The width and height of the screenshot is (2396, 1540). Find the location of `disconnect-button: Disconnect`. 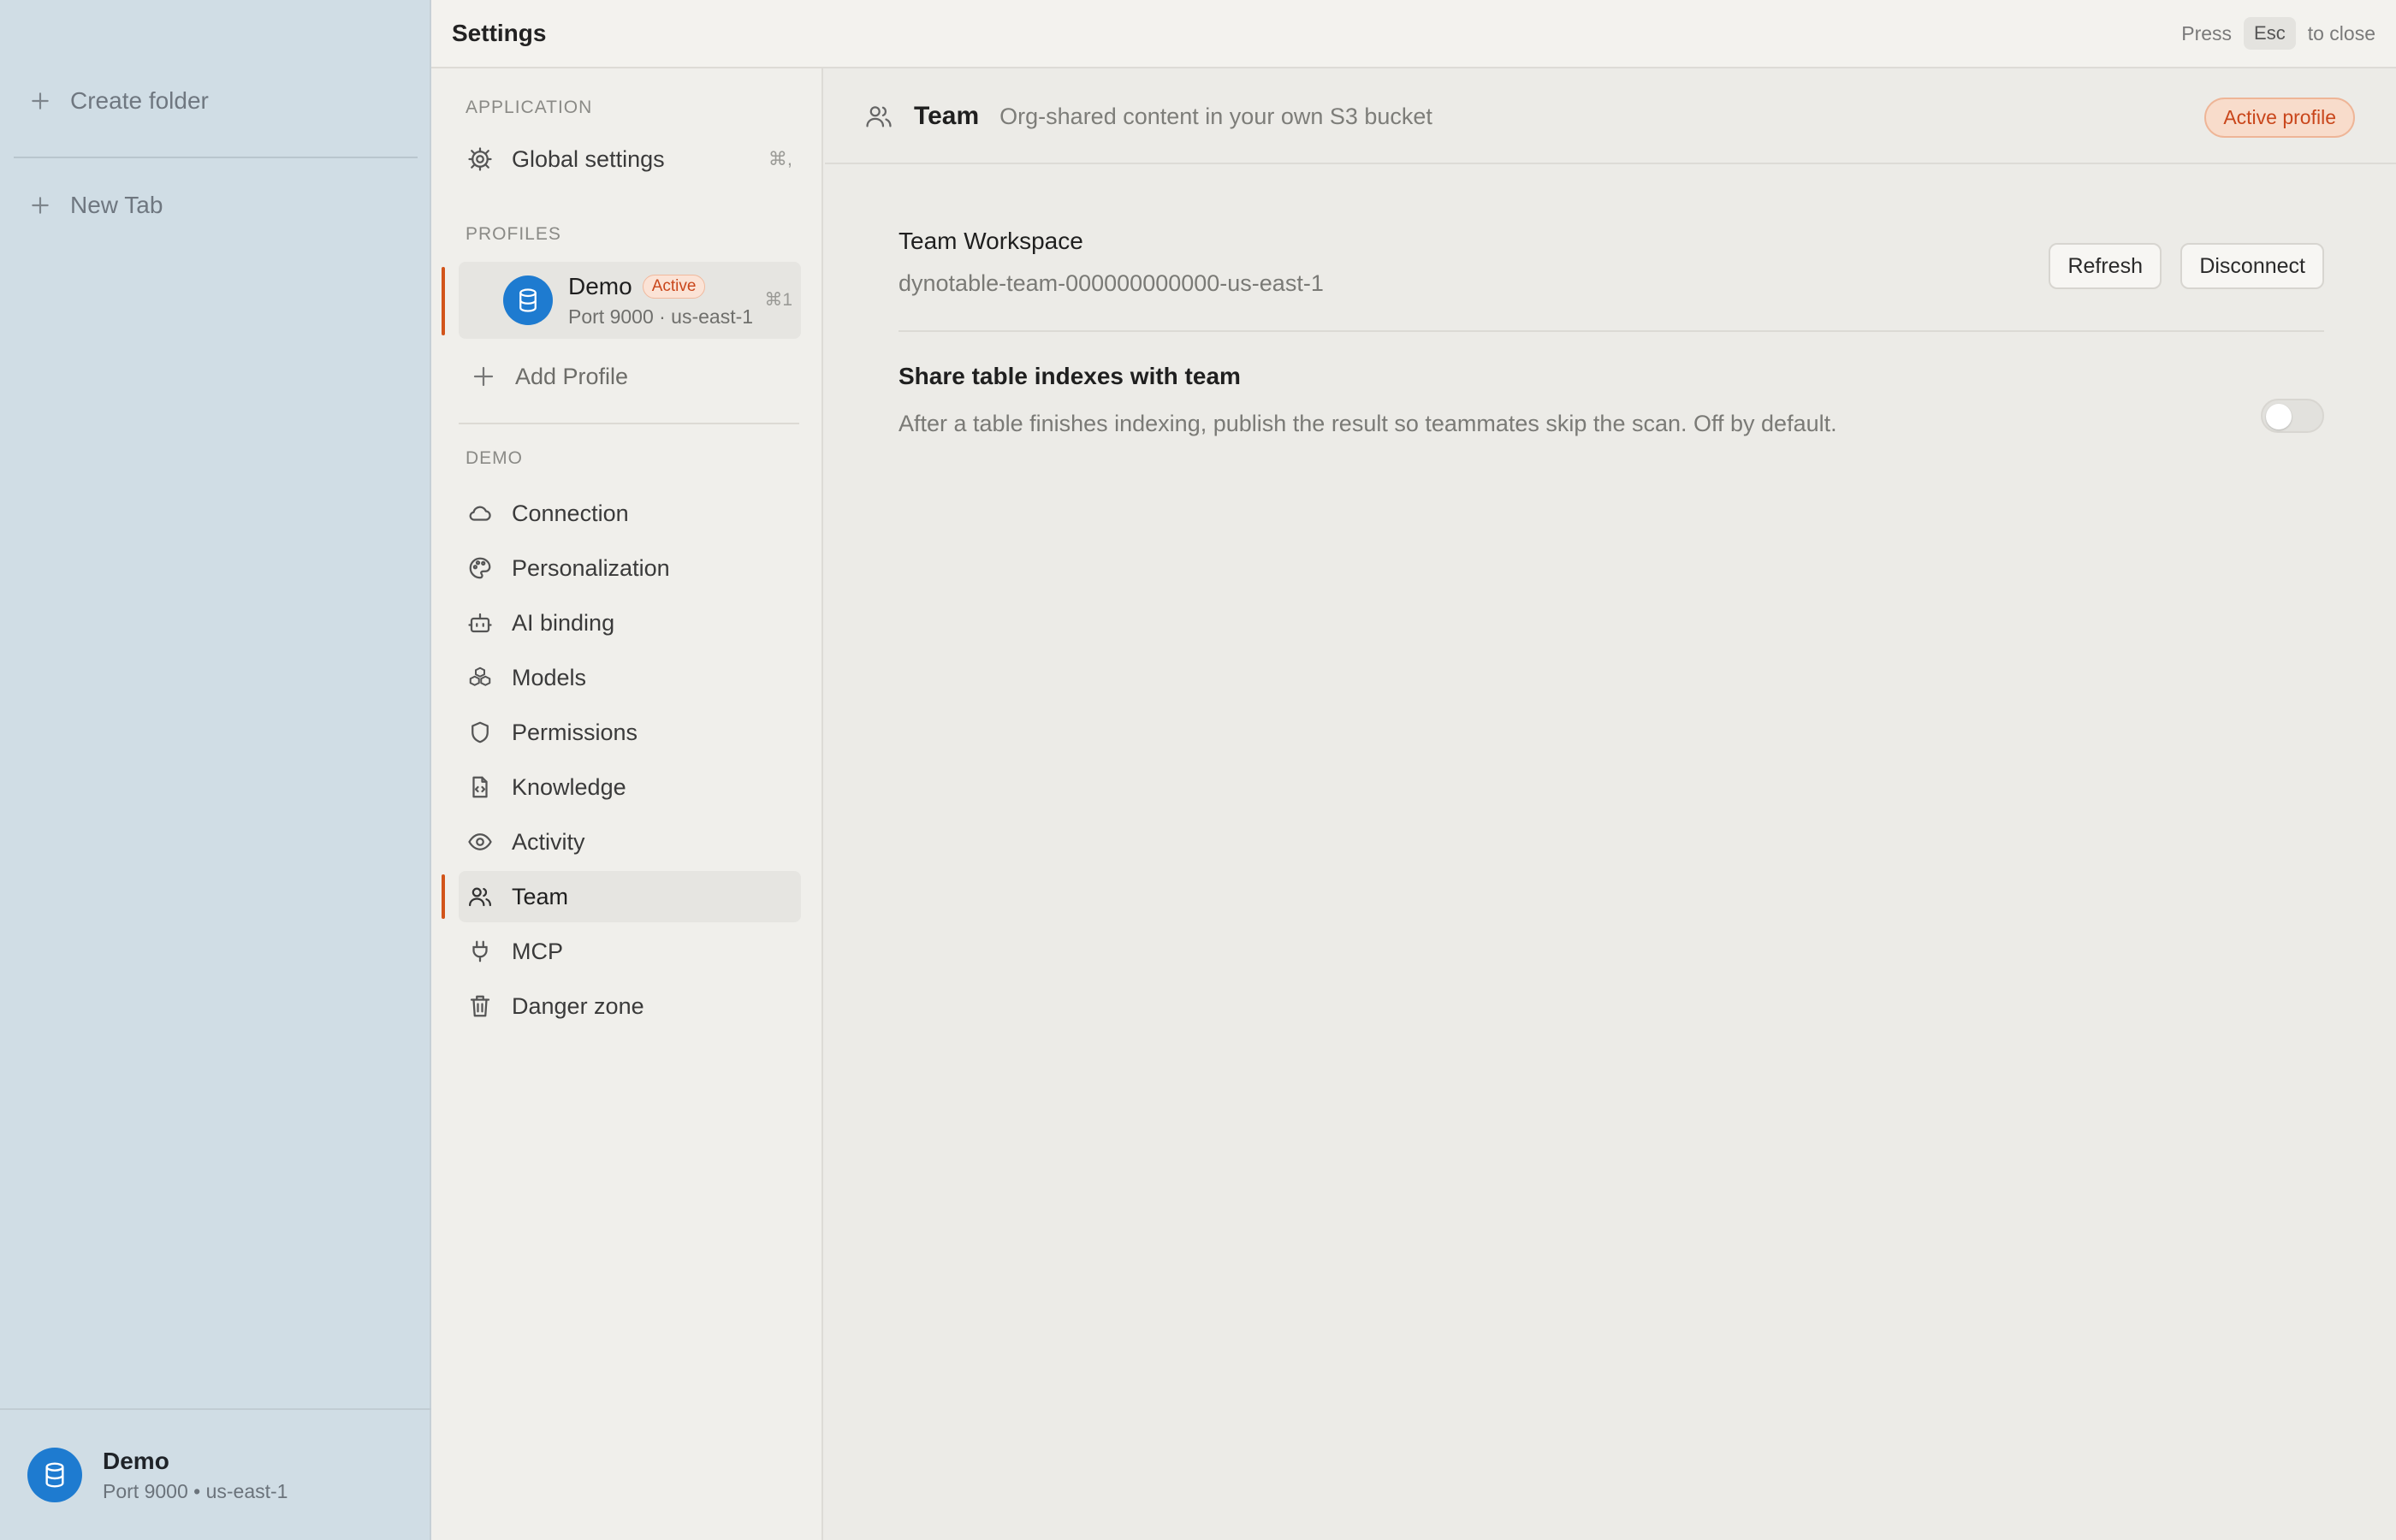

disconnect-button: Disconnect is located at coordinates (2252, 266).